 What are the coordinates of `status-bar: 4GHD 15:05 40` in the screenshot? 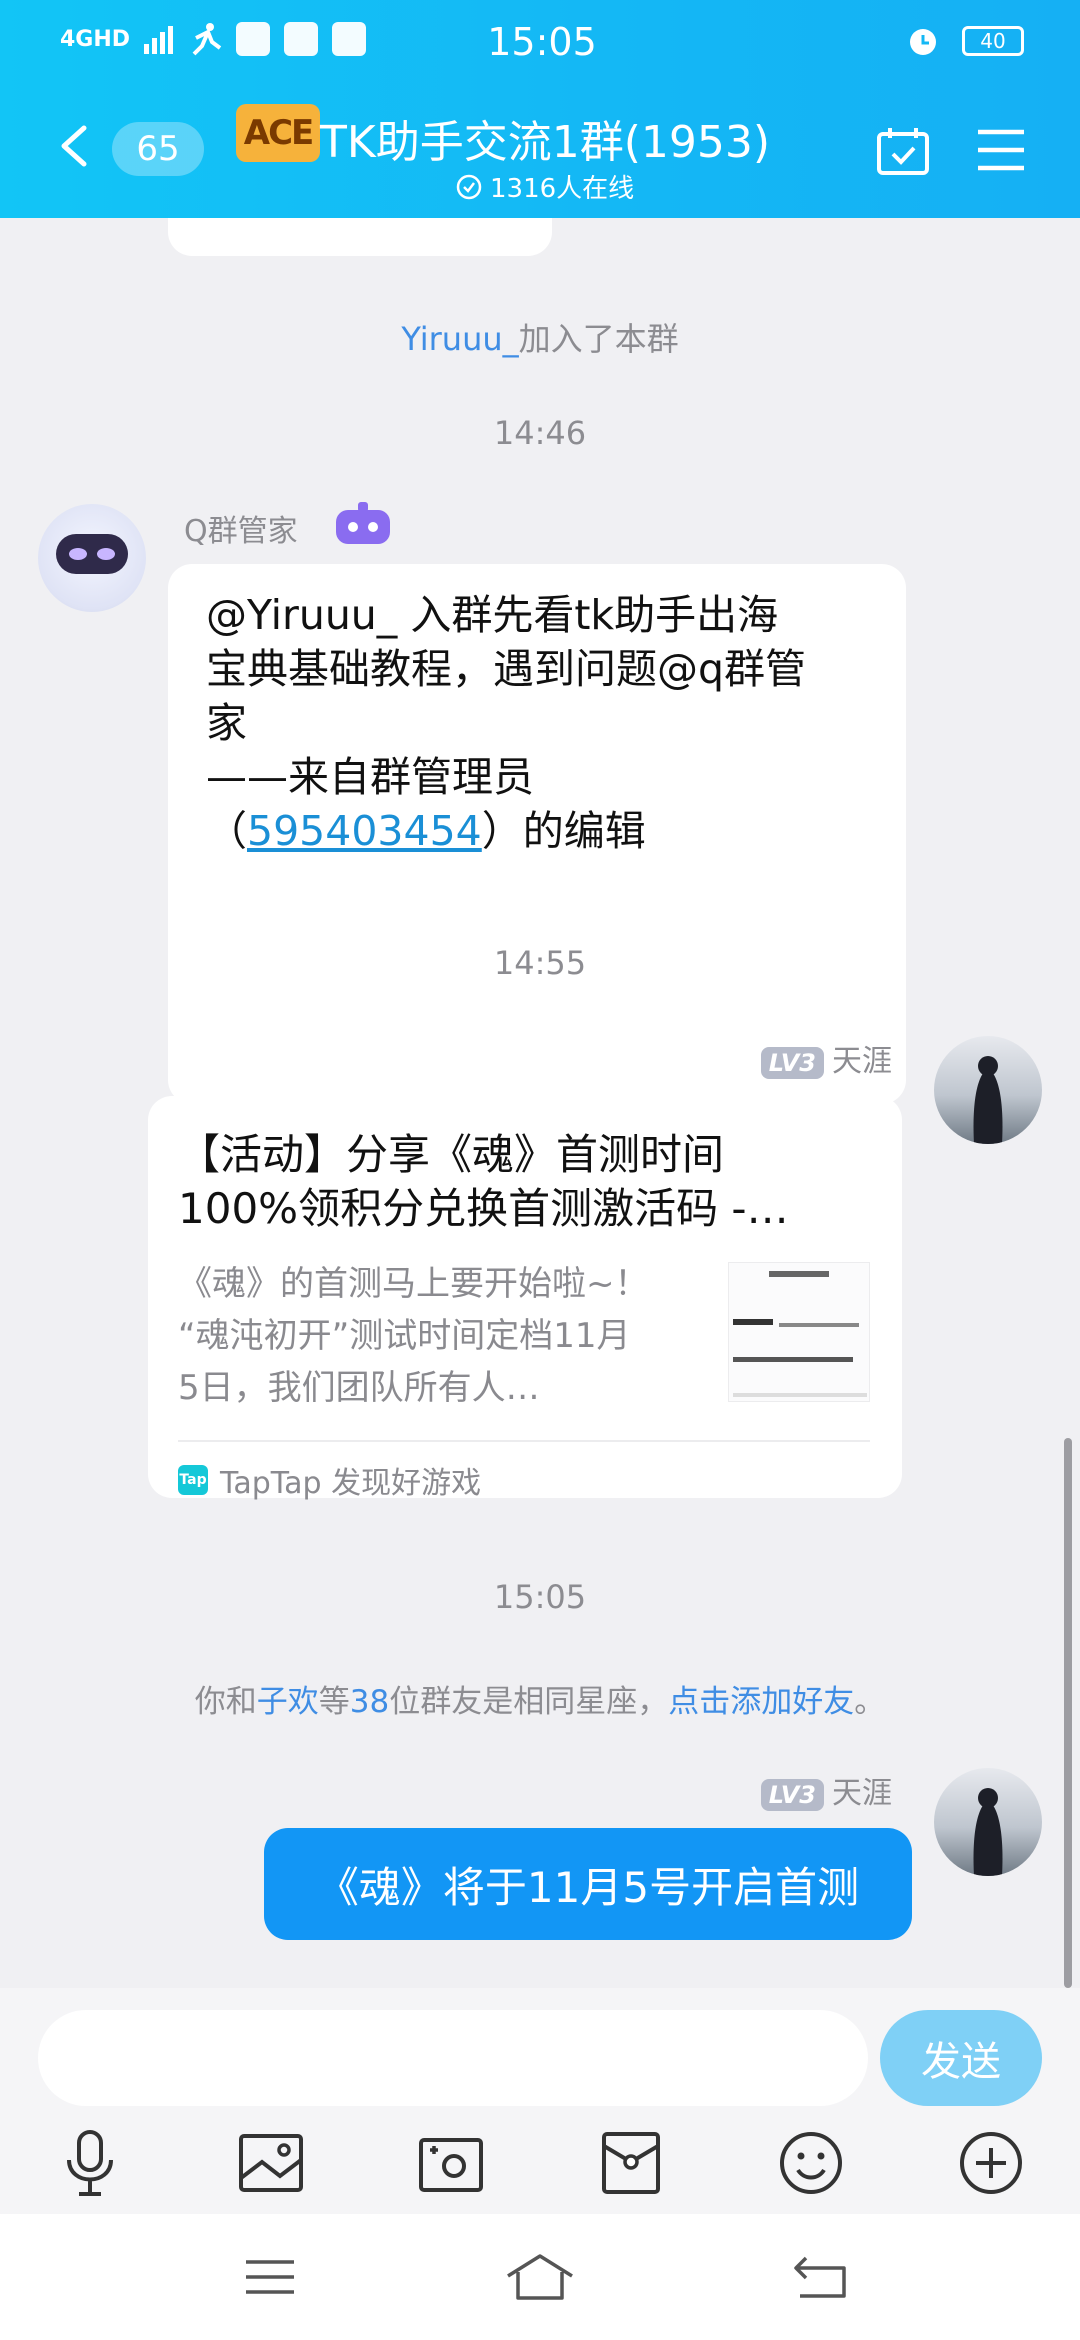 It's located at (542, 42).